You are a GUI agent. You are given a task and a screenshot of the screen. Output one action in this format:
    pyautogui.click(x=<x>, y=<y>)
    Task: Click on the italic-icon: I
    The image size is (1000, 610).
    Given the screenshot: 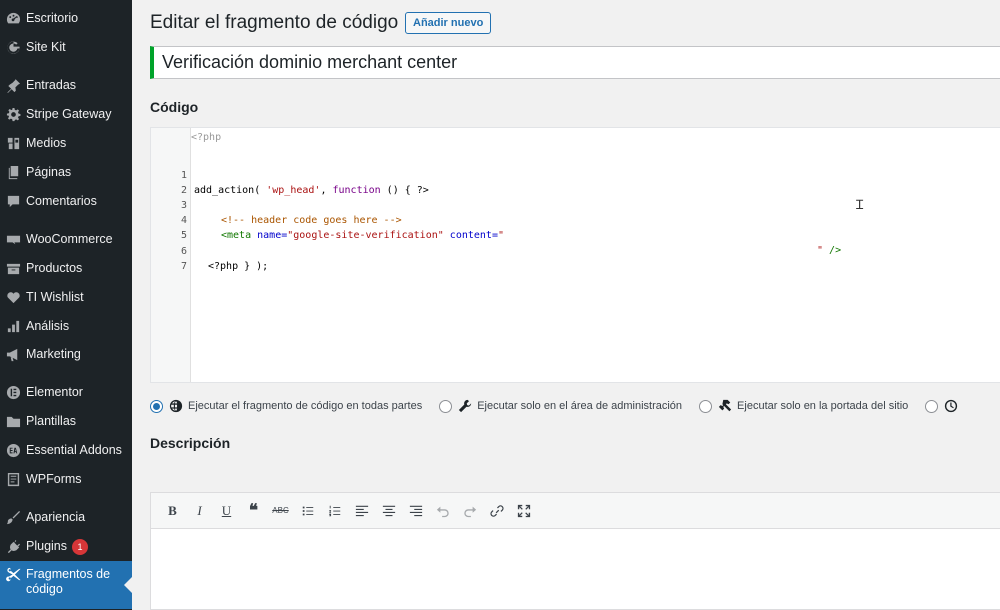 What is the action you would take?
    pyautogui.click(x=199, y=511)
    